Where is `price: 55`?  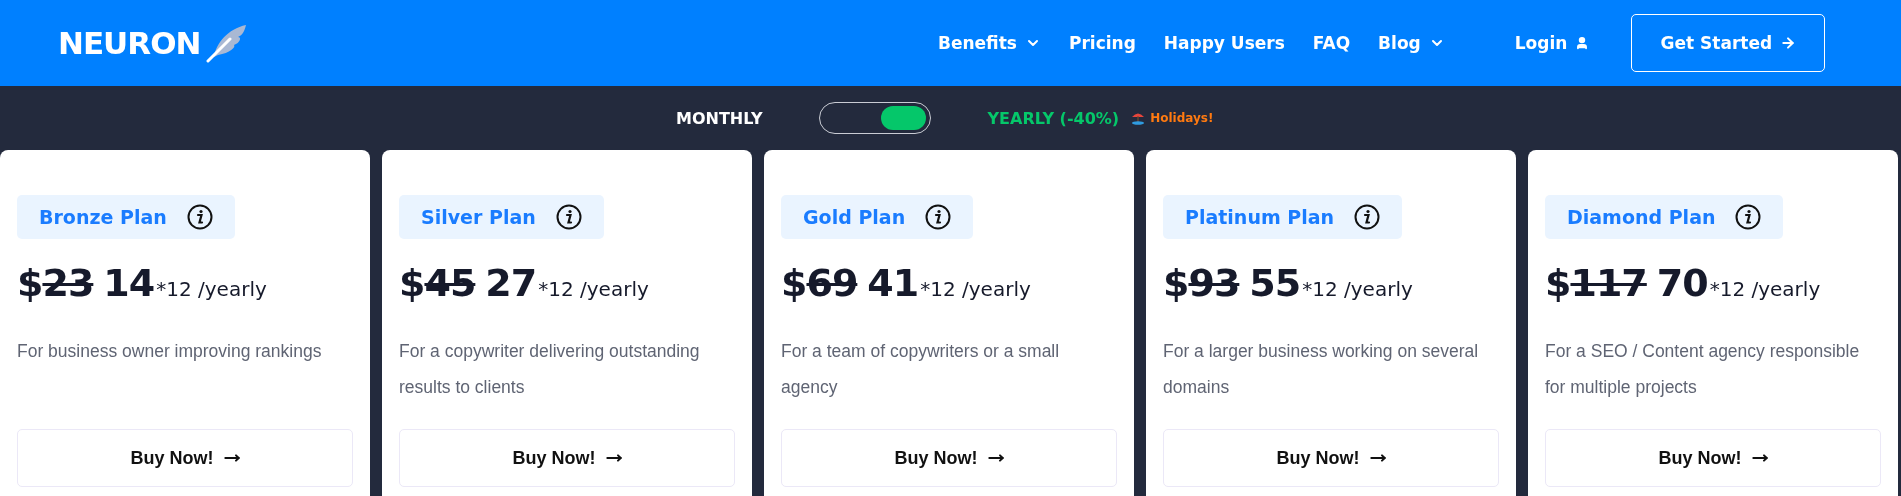 price: 55 is located at coordinates (1275, 283).